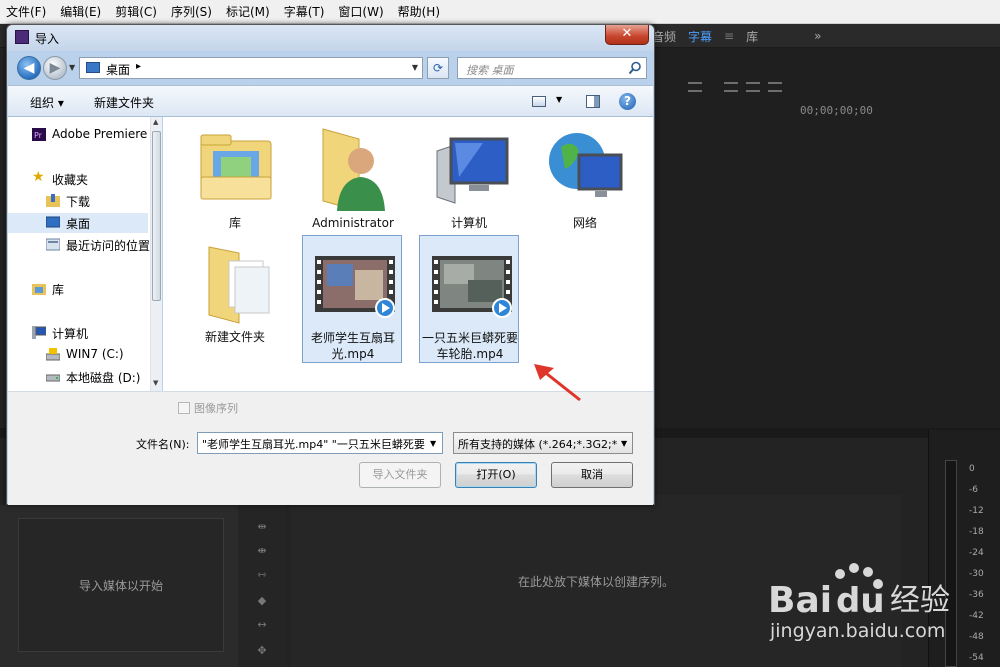 The height and width of the screenshot is (667, 1000). Describe the element at coordinates (38, 135) in the screenshot. I see `svg-text: Pr` at that location.